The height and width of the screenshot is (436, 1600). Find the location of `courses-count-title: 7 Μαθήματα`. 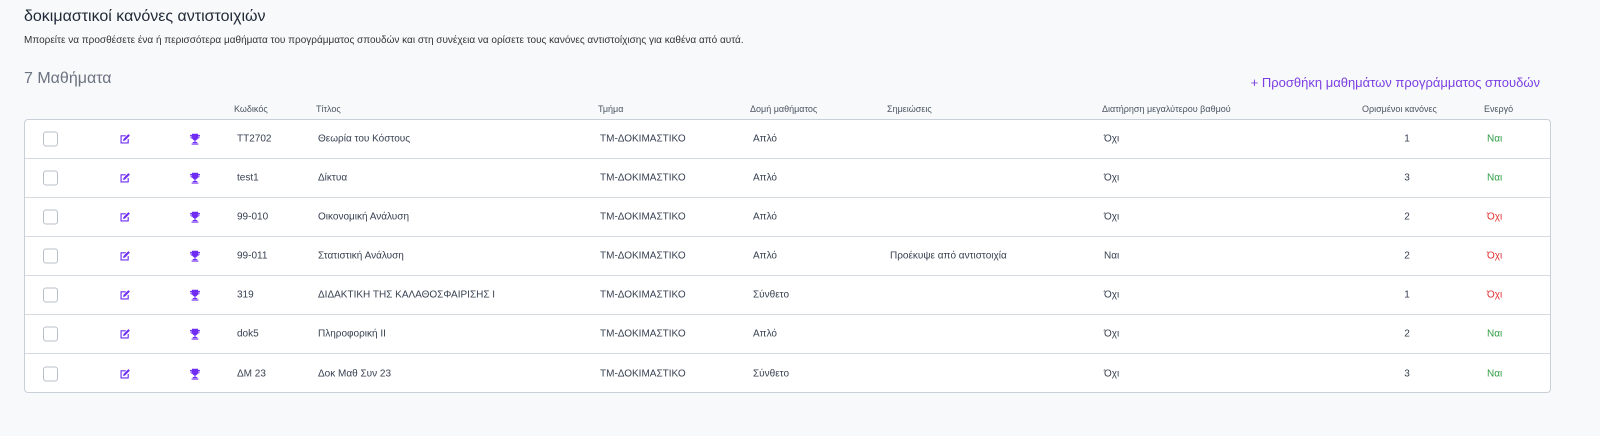

courses-count-title: 7 Μαθήματα is located at coordinates (68, 78).